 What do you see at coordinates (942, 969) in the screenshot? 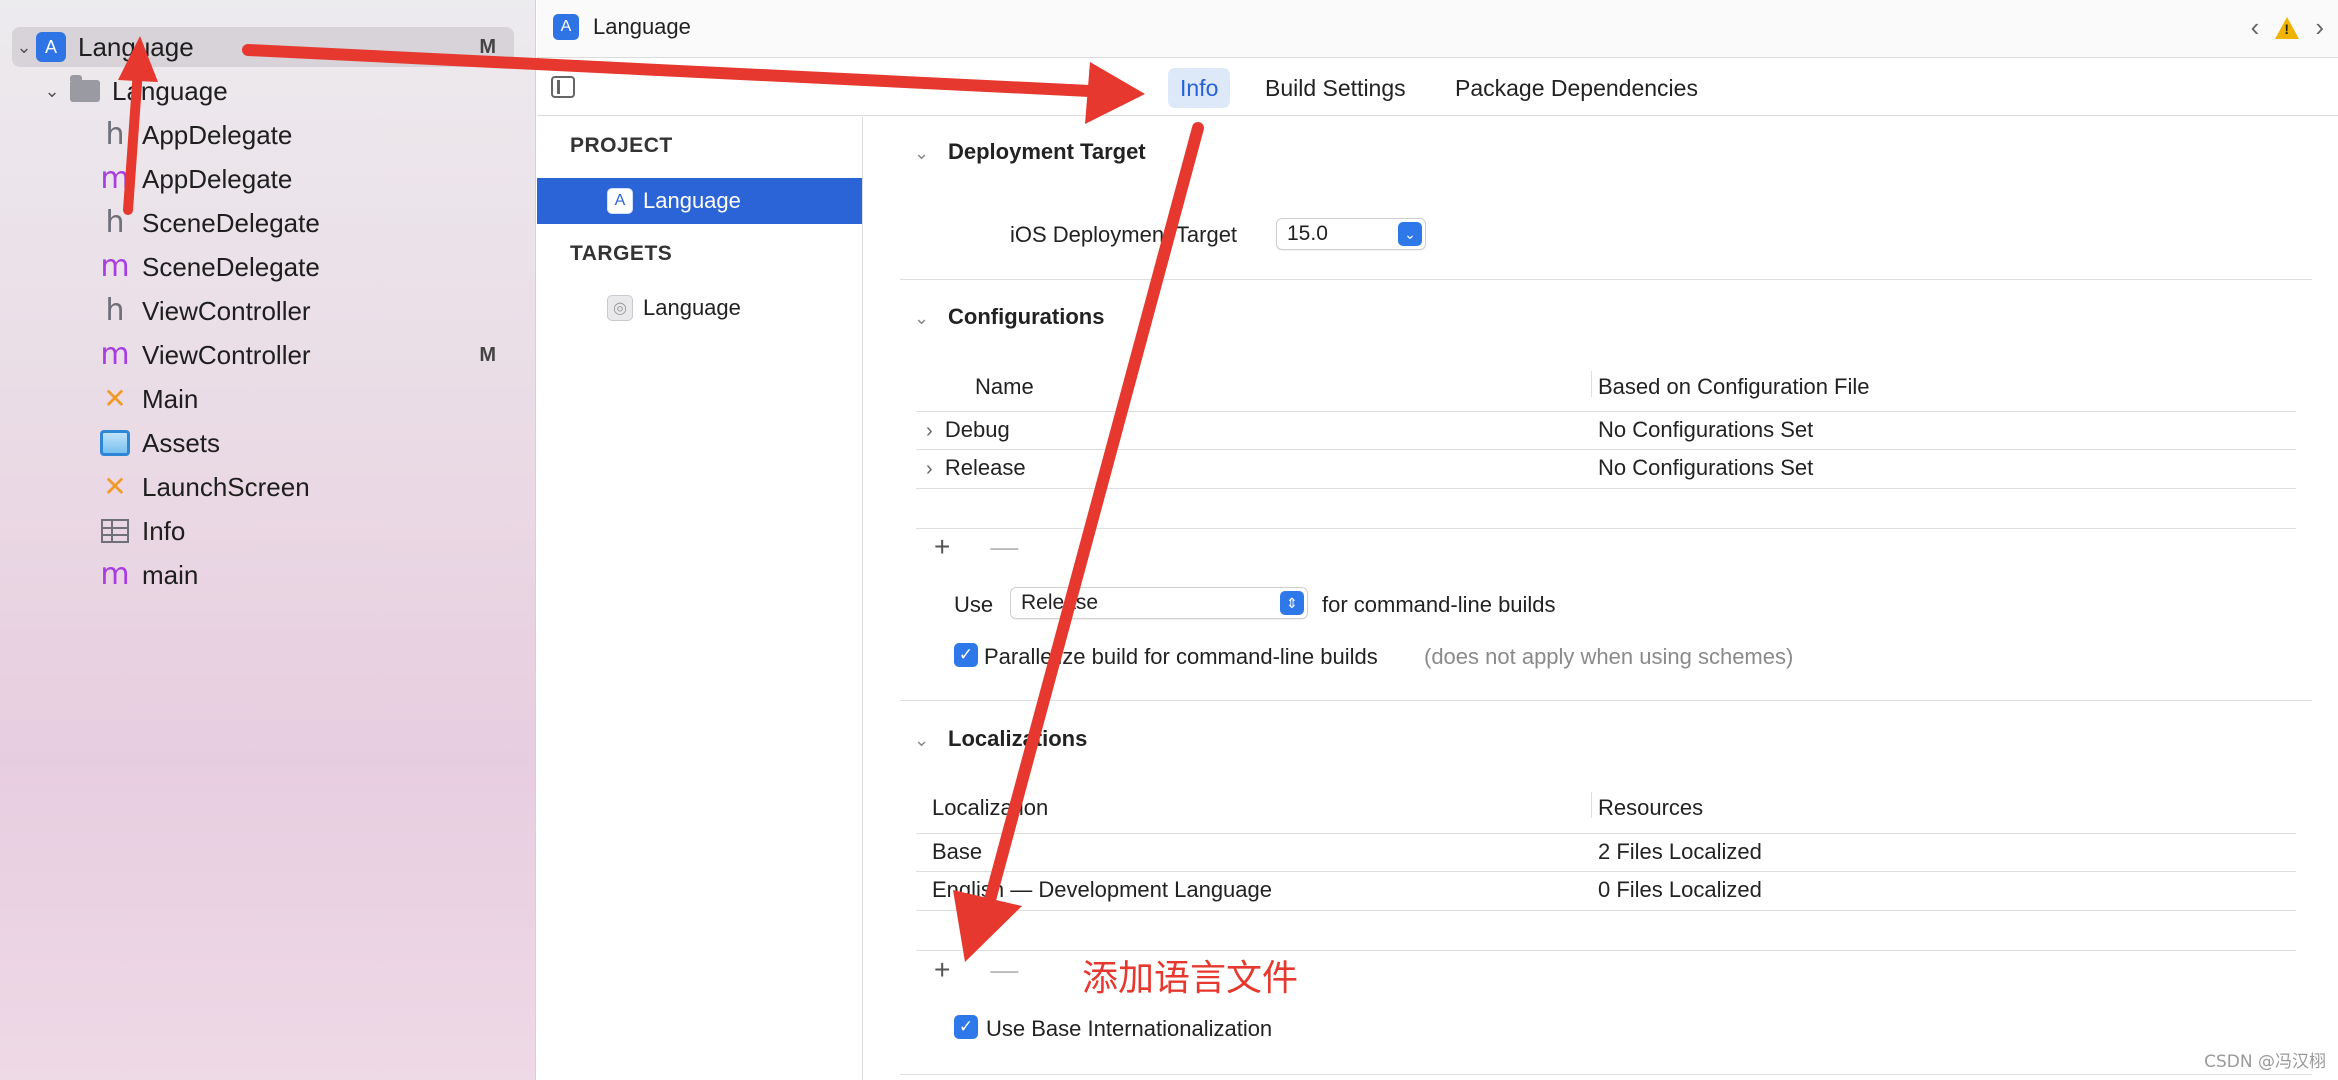
I see `add-localization-button: +` at bounding box center [942, 969].